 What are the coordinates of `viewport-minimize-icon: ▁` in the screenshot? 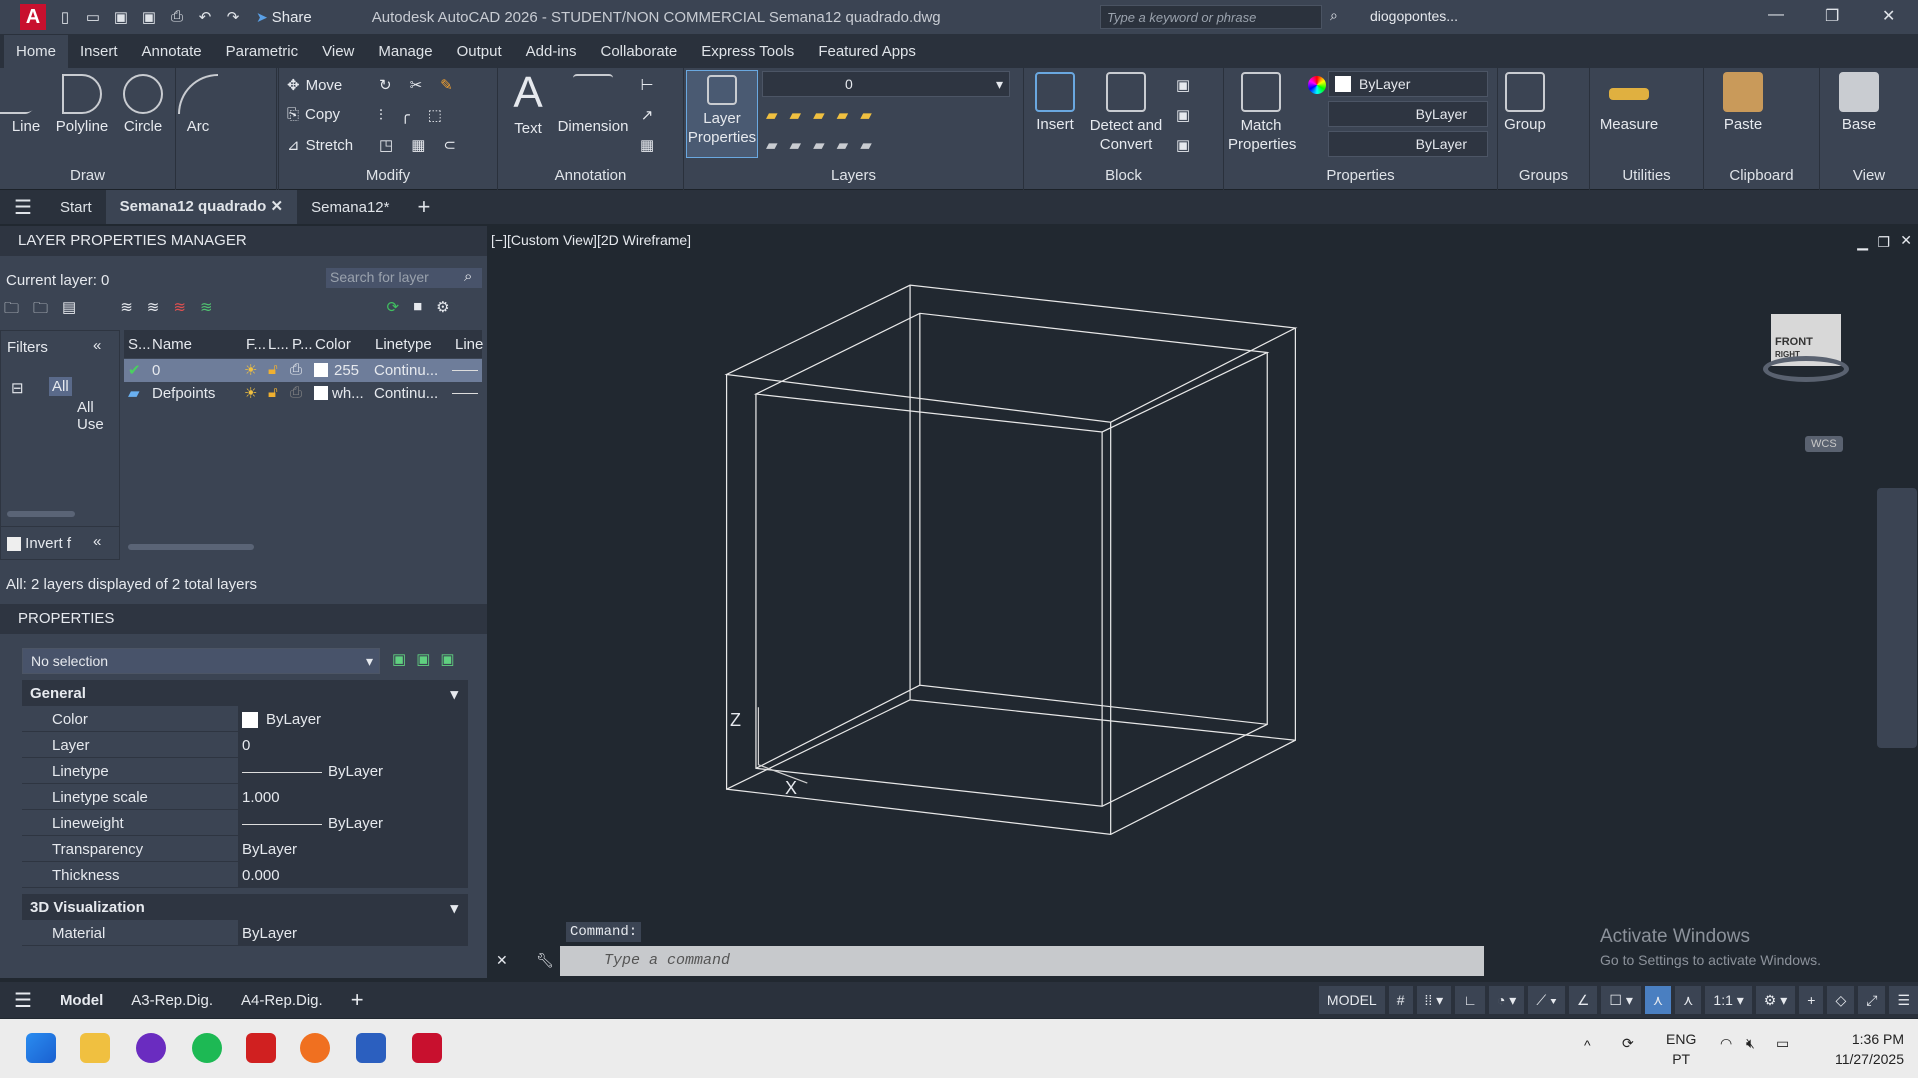 It's located at (1862, 242).